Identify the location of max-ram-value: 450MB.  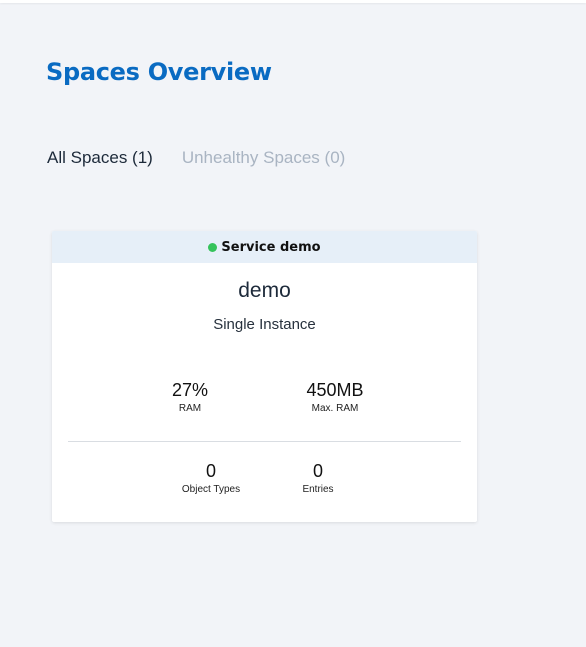
(335, 390).